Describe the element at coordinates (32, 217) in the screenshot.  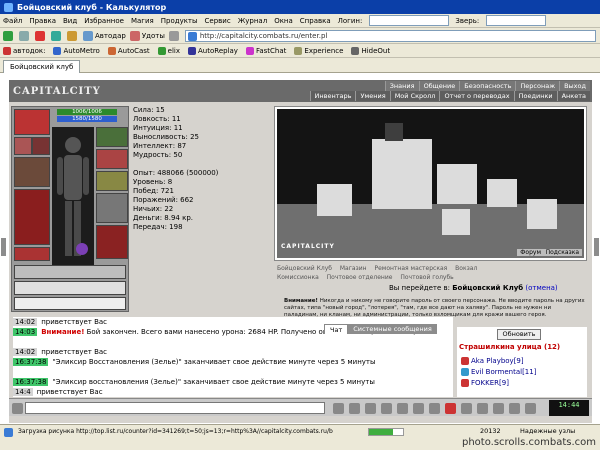
I see `armor-slot` at that location.